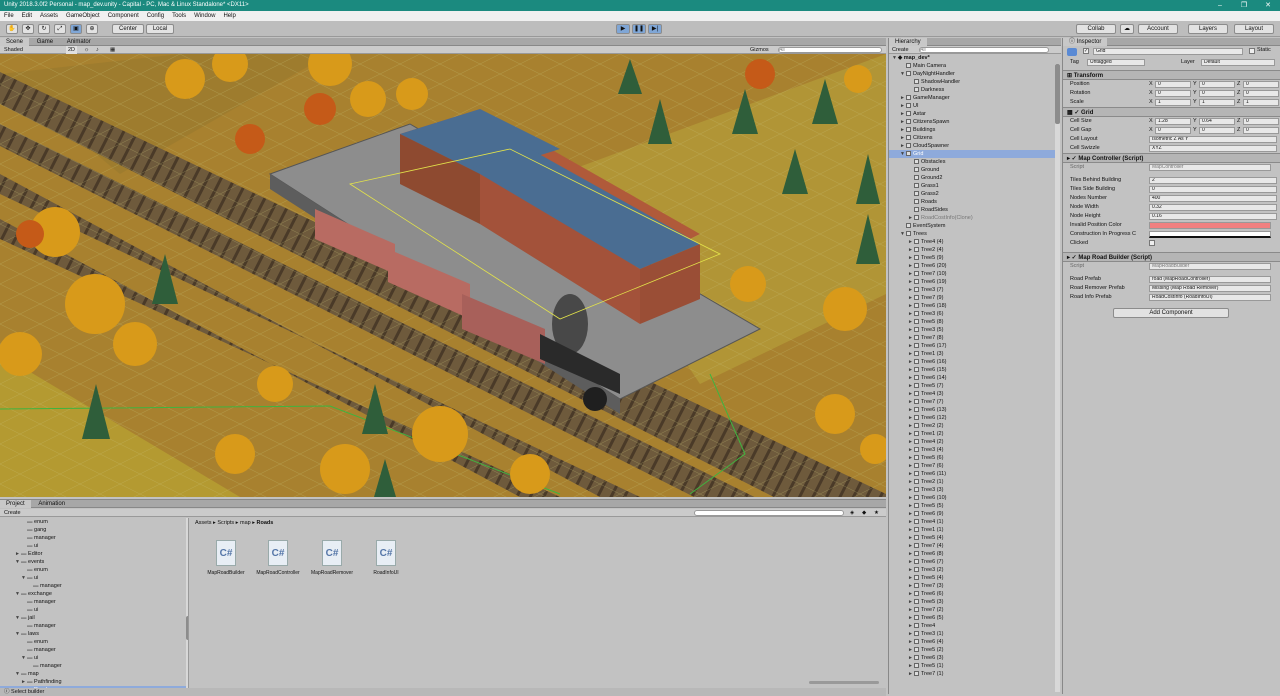  What do you see at coordinates (974, 282) in the screenshot?
I see `hierarchy-item: ► Tree6 (19)` at bounding box center [974, 282].